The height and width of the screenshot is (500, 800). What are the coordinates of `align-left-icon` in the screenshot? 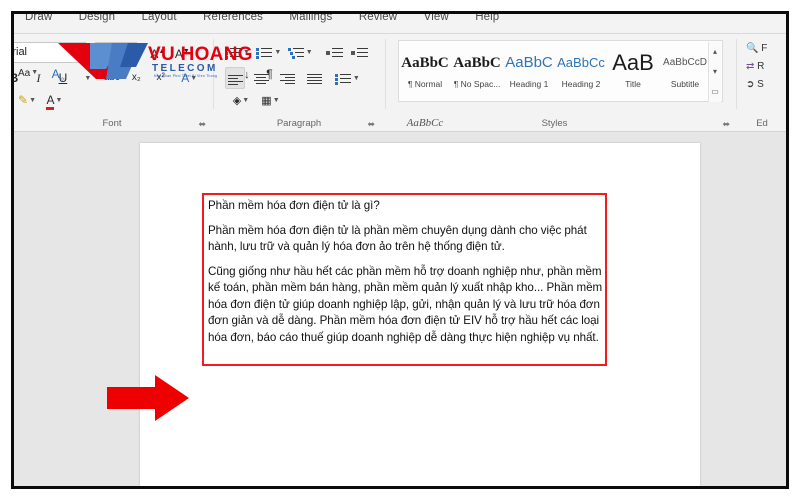 It's located at (235, 78).